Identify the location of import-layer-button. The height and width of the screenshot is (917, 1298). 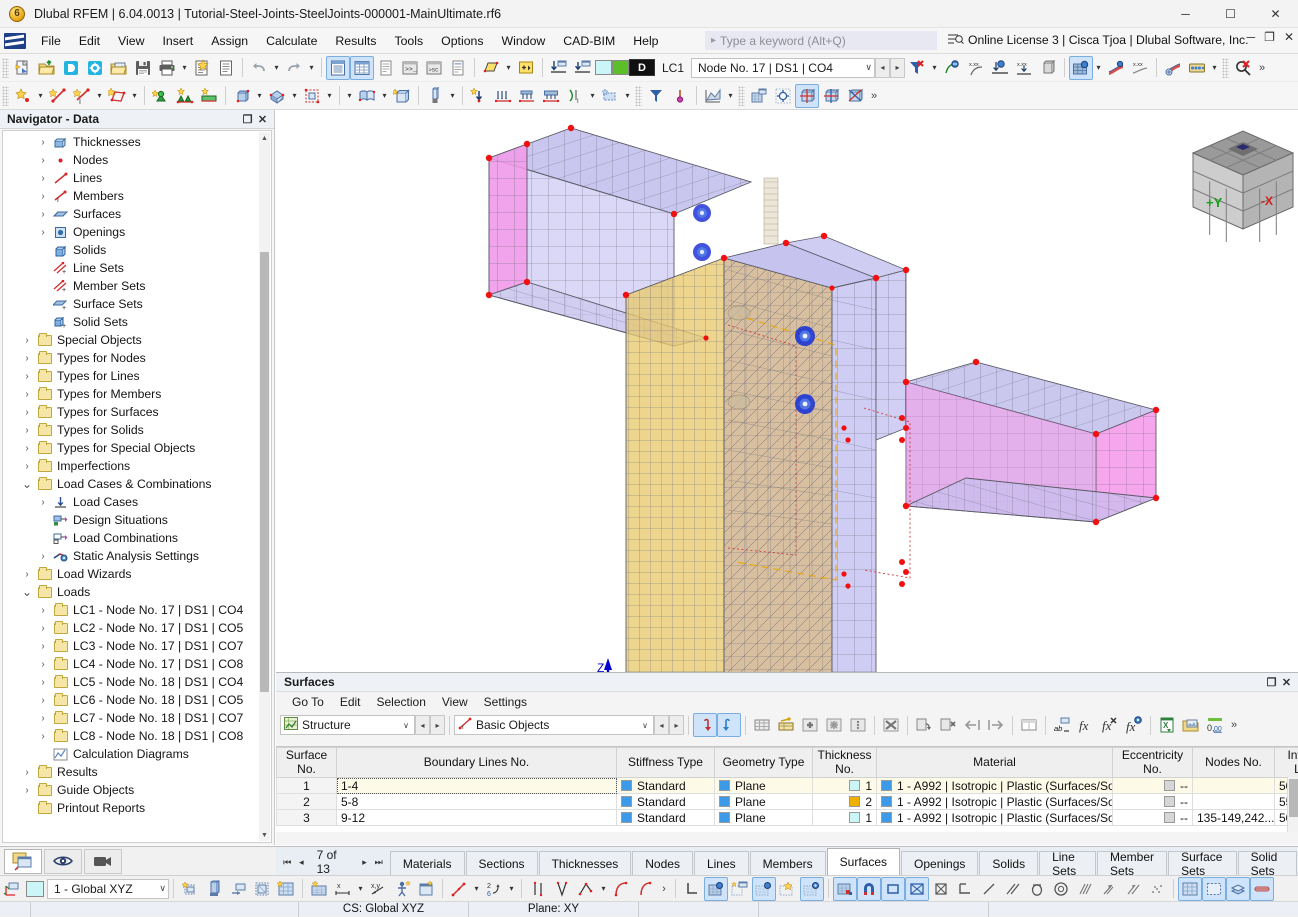
(559, 68).